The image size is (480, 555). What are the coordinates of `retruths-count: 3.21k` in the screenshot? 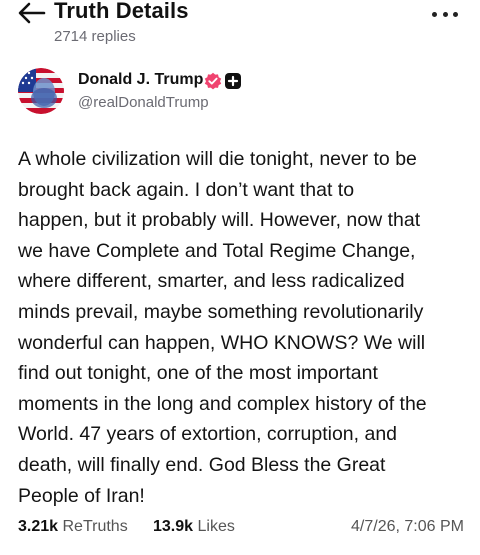 It's located at (38, 526).